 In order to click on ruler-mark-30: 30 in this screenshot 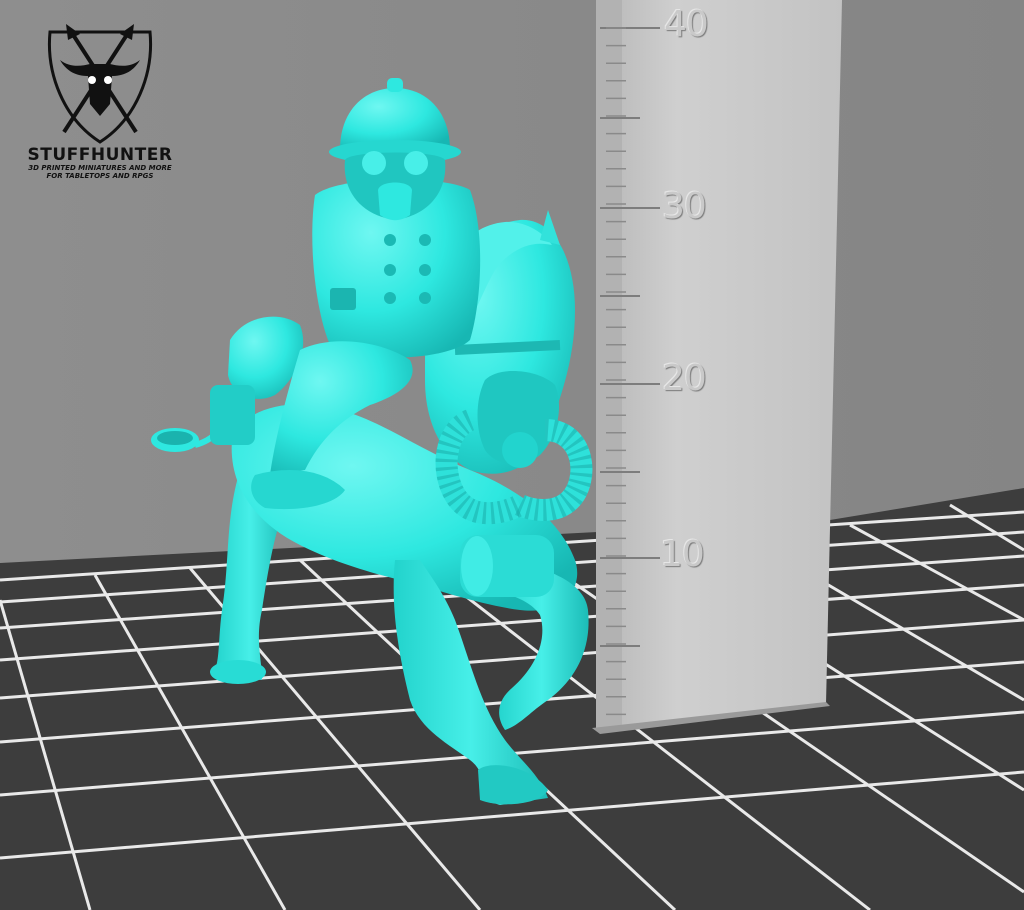, I will do `click(684, 206)`.